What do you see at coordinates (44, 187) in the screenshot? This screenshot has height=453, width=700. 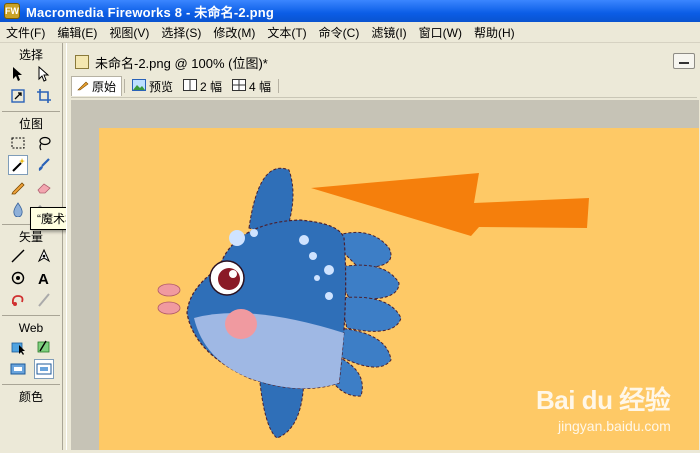 I see `eraser-tool-icon` at bounding box center [44, 187].